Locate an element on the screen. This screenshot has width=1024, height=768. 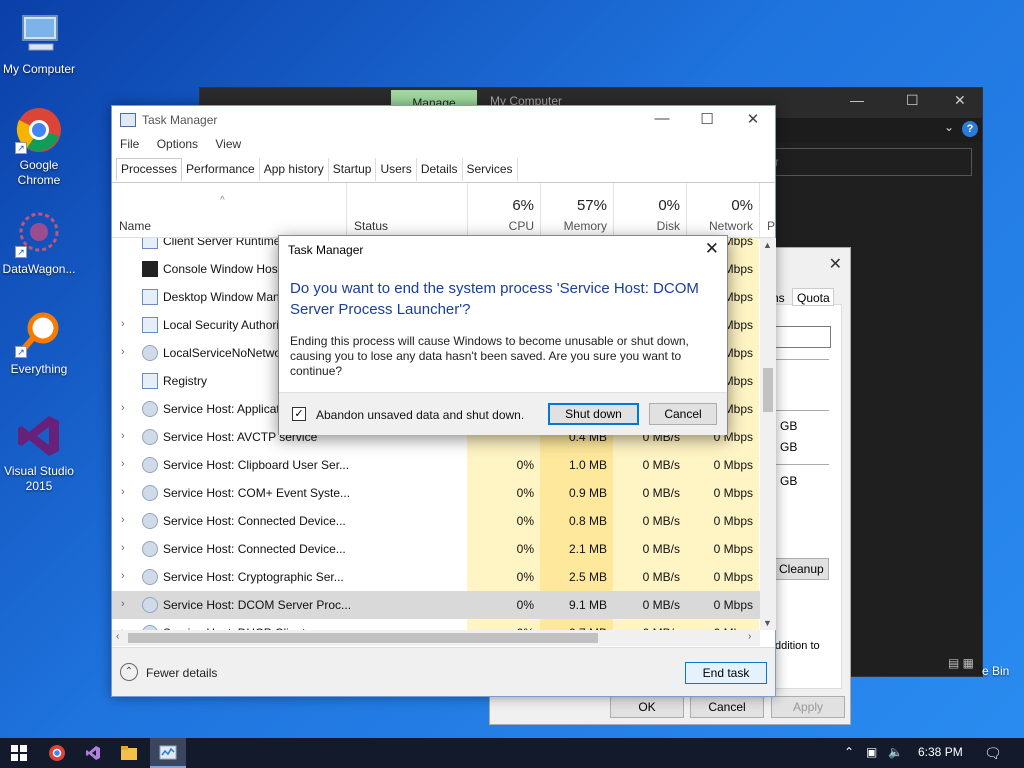
tab-processes: Processes is located at coordinates (149, 169).